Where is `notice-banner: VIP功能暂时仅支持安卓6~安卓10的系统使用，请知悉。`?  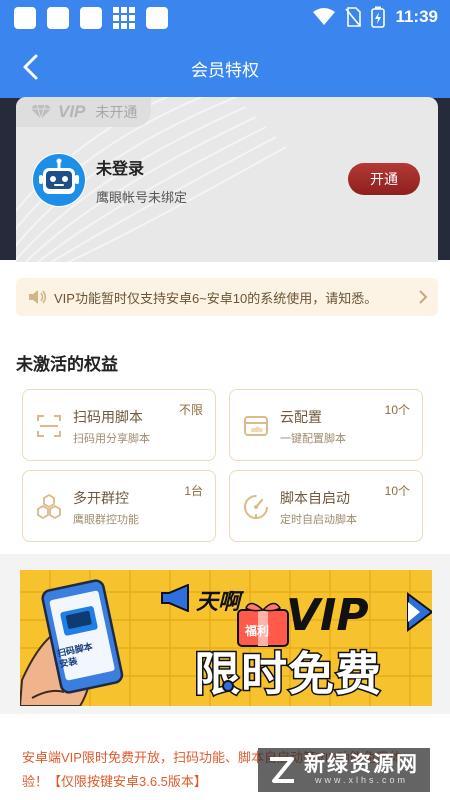
notice-banner: VIP功能暂时仅支持安卓6~安卓10的系统使用，请知悉。 is located at coordinates (227, 297).